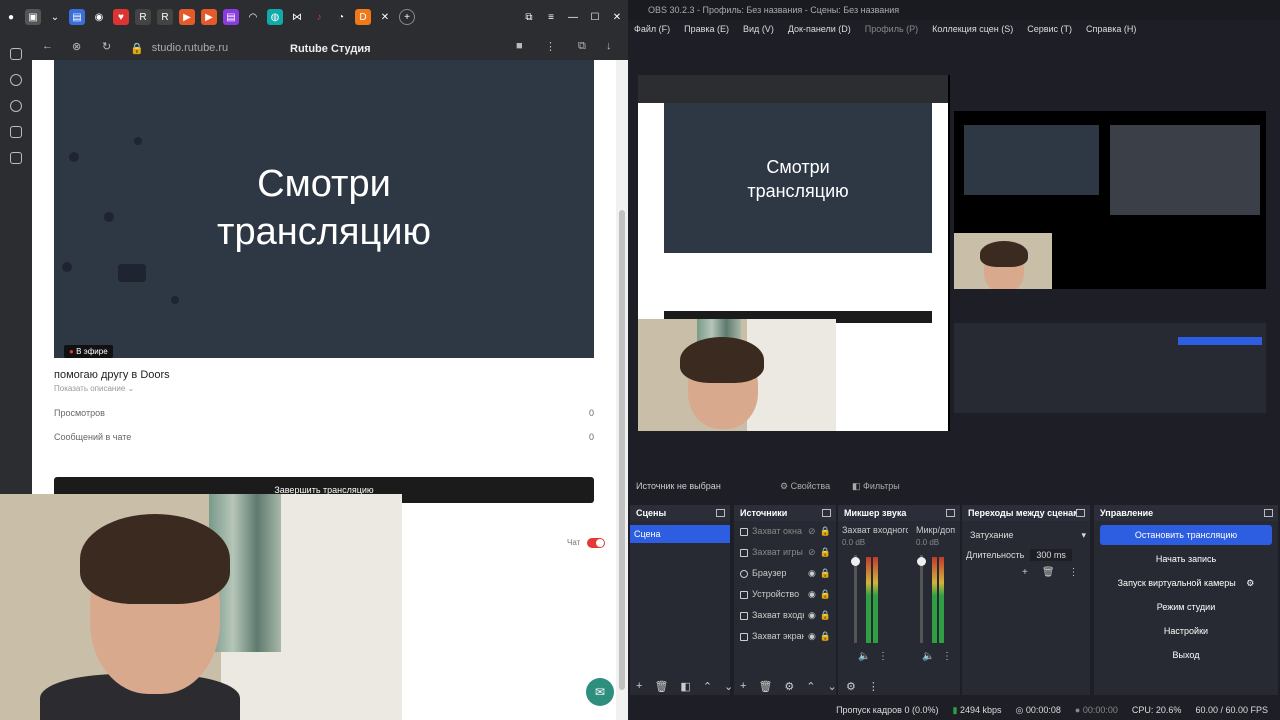  What do you see at coordinates (1186, 631) in the screenshot?
I see `settings-button: Настройки` at bounding box center [1186, 631].